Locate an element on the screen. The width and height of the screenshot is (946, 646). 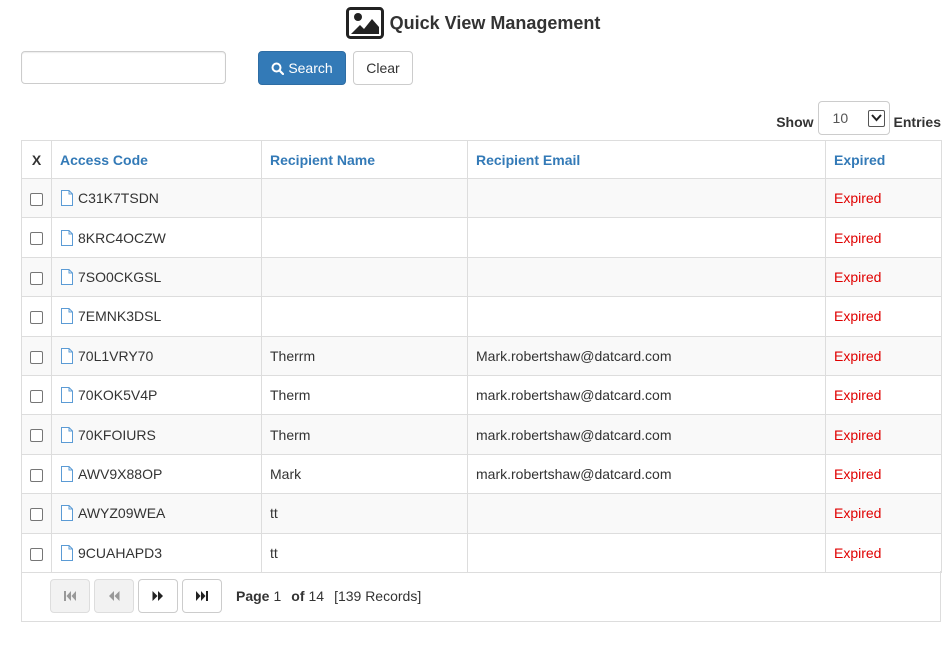
entries-value: 10 is located at coordinates (840, 118).